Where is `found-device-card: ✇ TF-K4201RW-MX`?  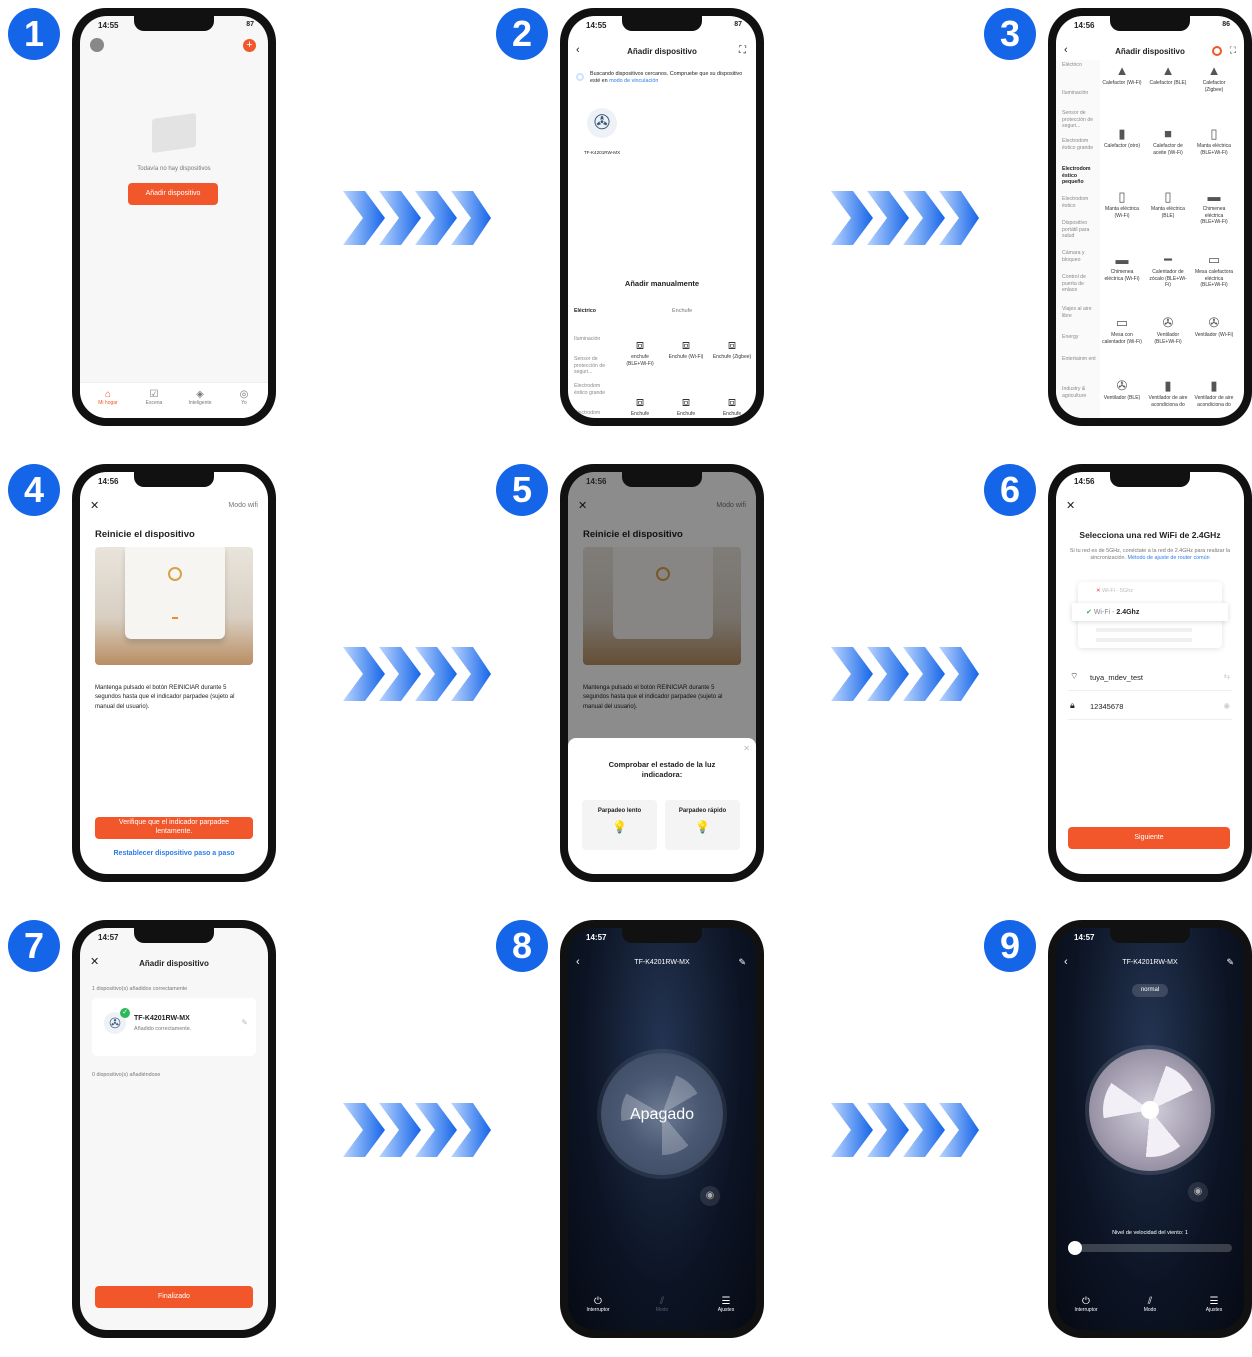
found-device-card: ✇ TF-K4201RW-MX is located at coordinates (602, 132).